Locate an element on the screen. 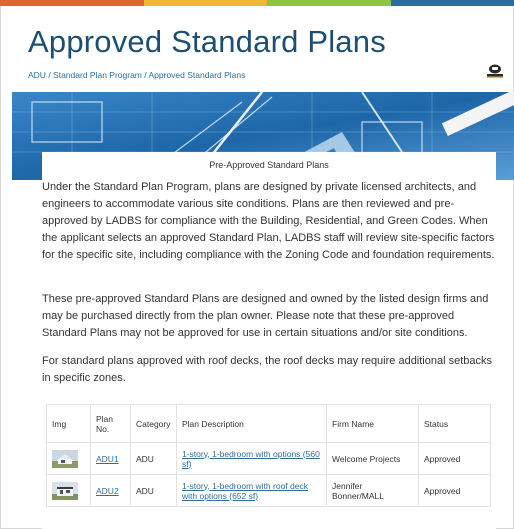  plan-number-link: ADU2 is located at coordinates (107, 491).